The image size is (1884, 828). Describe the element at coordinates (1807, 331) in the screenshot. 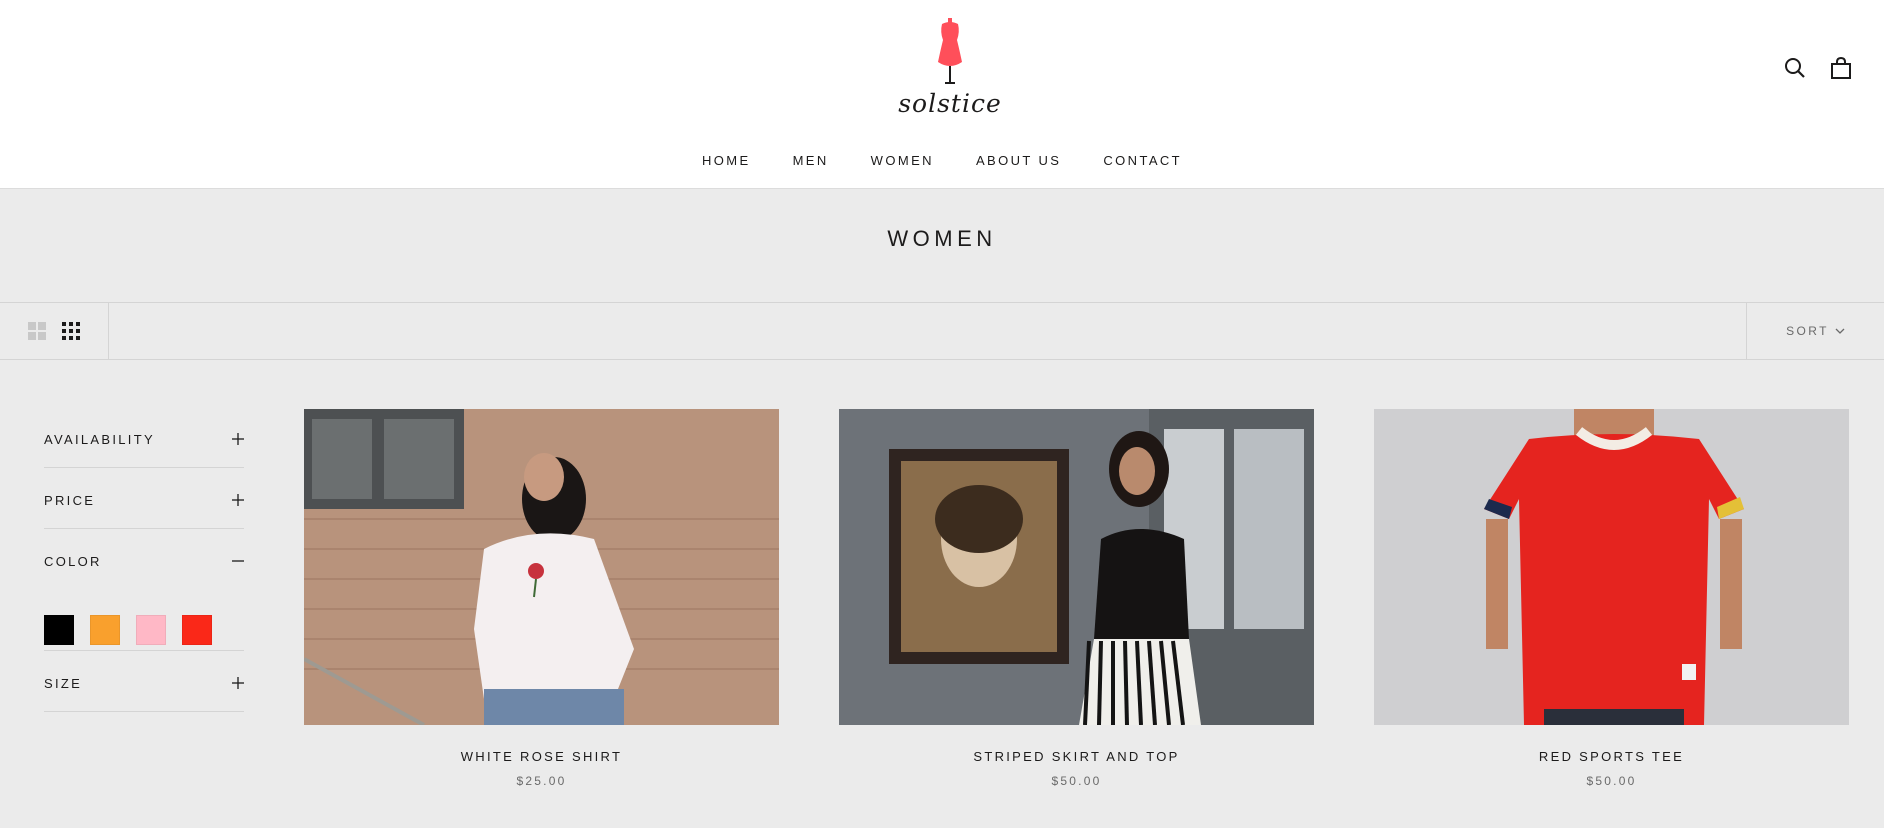

I see `sort-label: SORT` at that location.